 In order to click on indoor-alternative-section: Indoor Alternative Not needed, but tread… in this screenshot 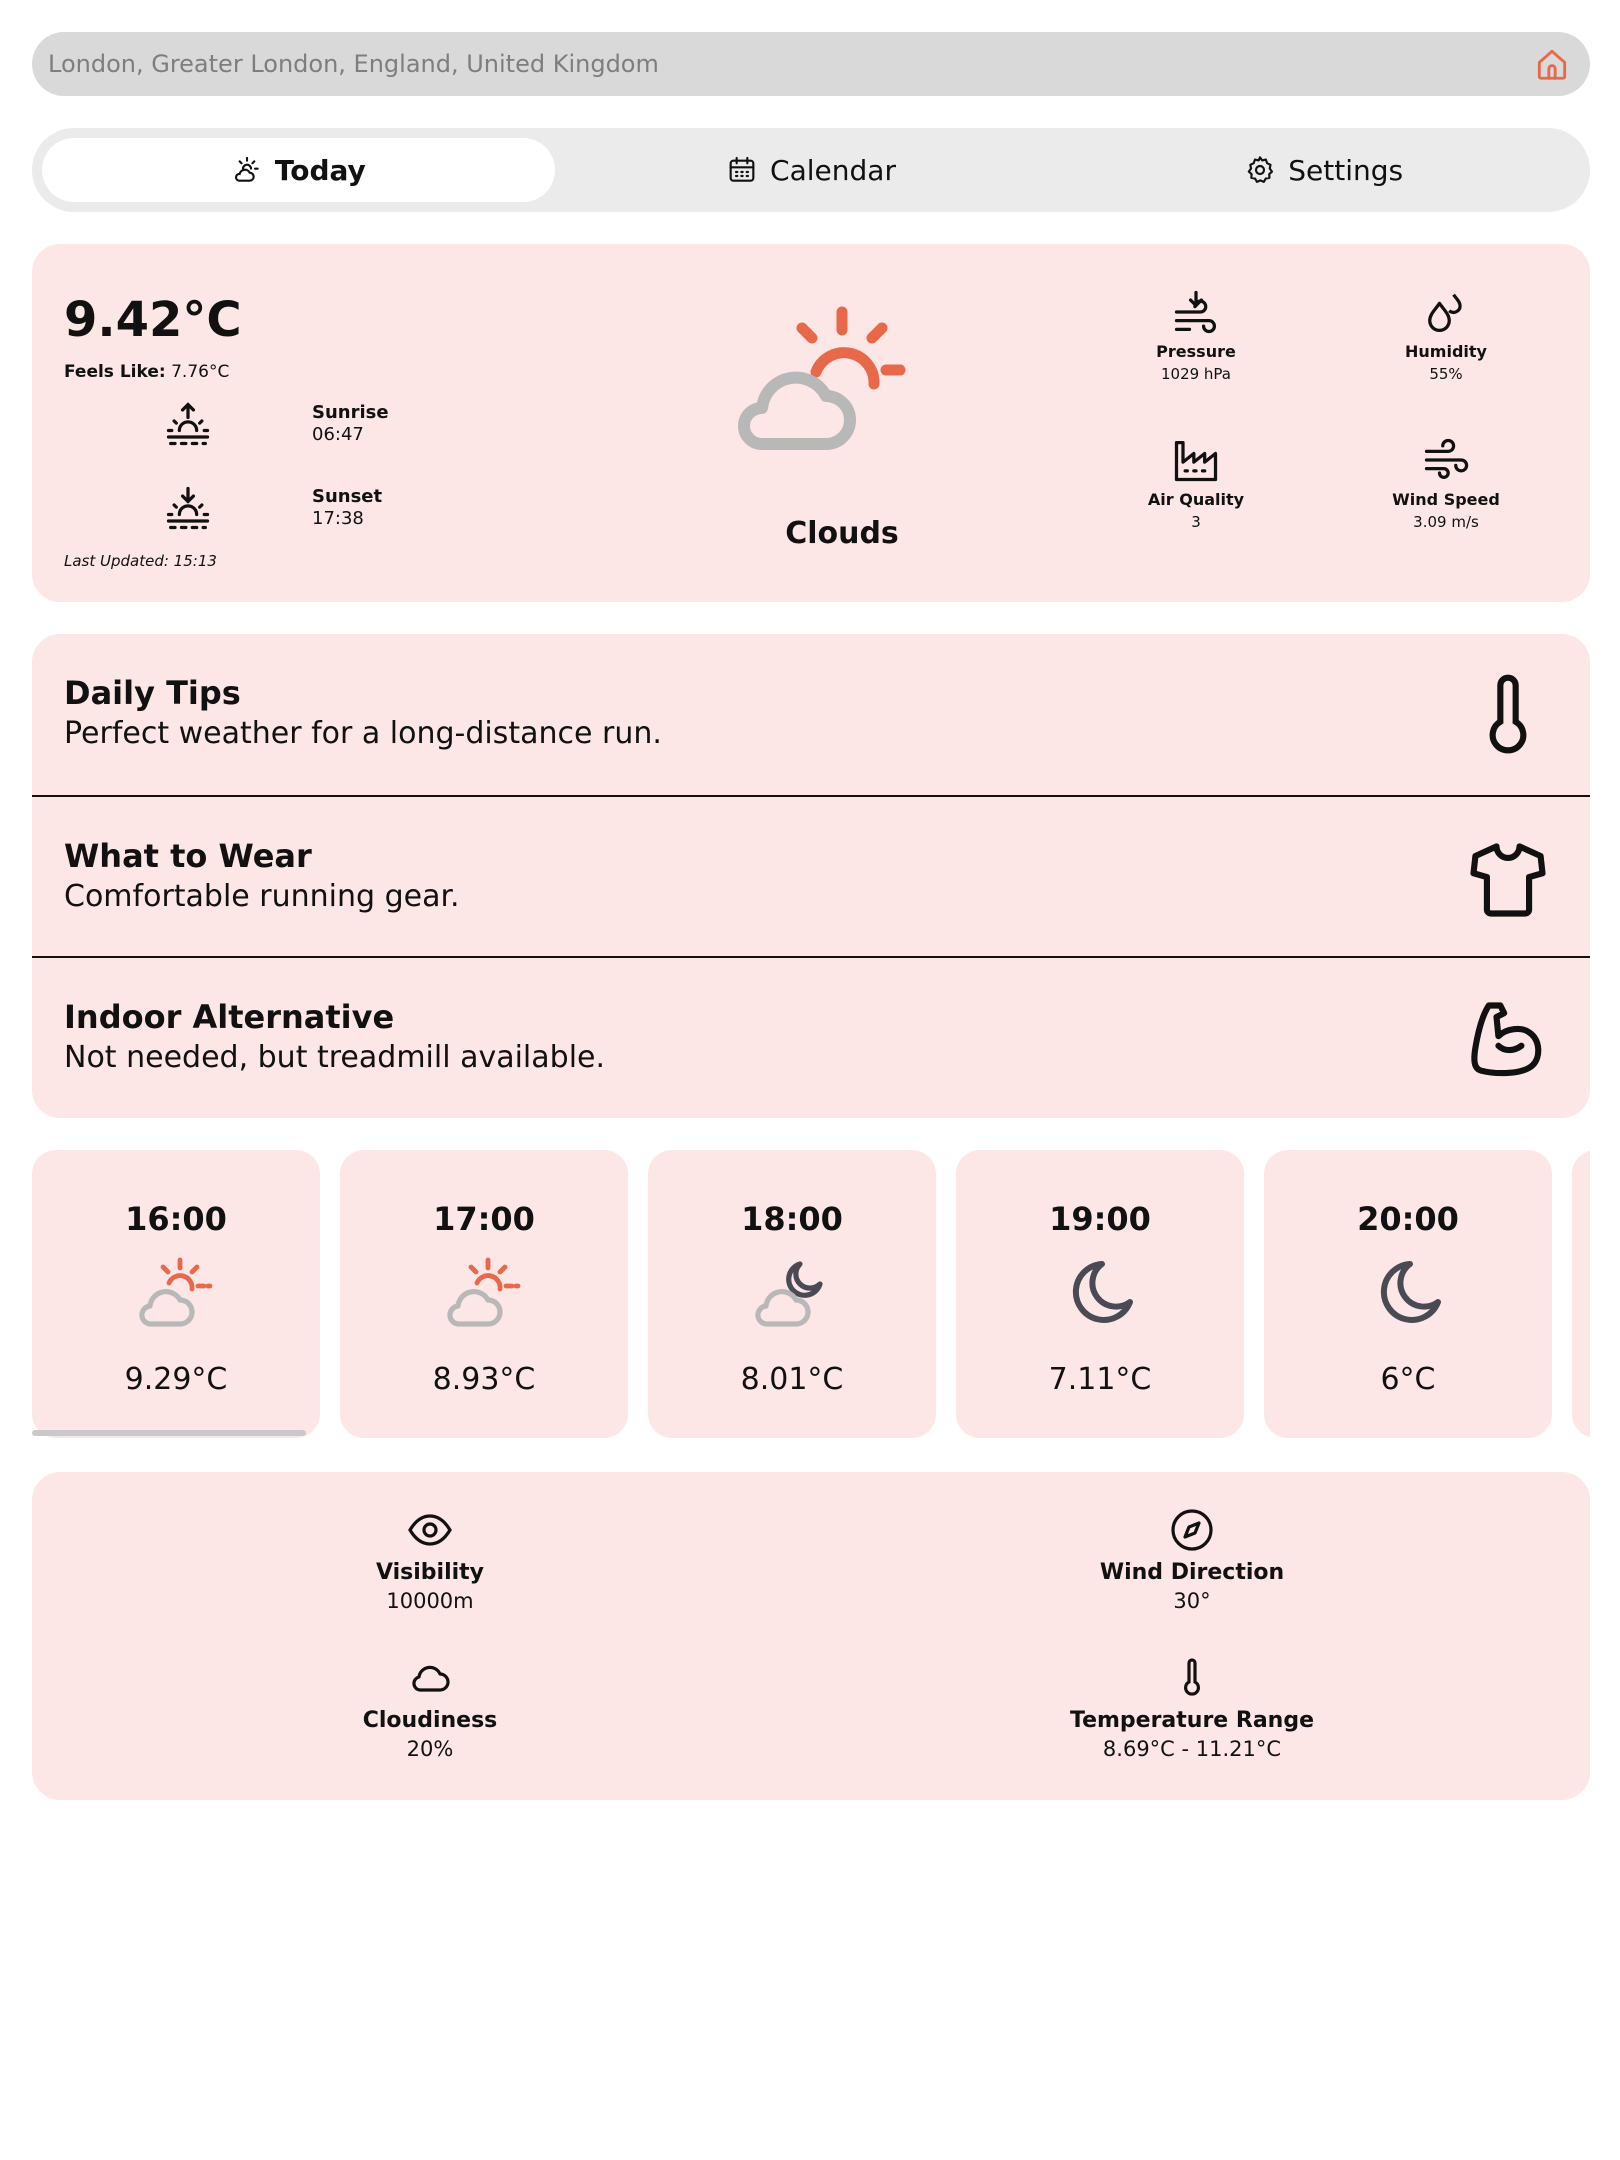, I will do `click(811, 1036)`.